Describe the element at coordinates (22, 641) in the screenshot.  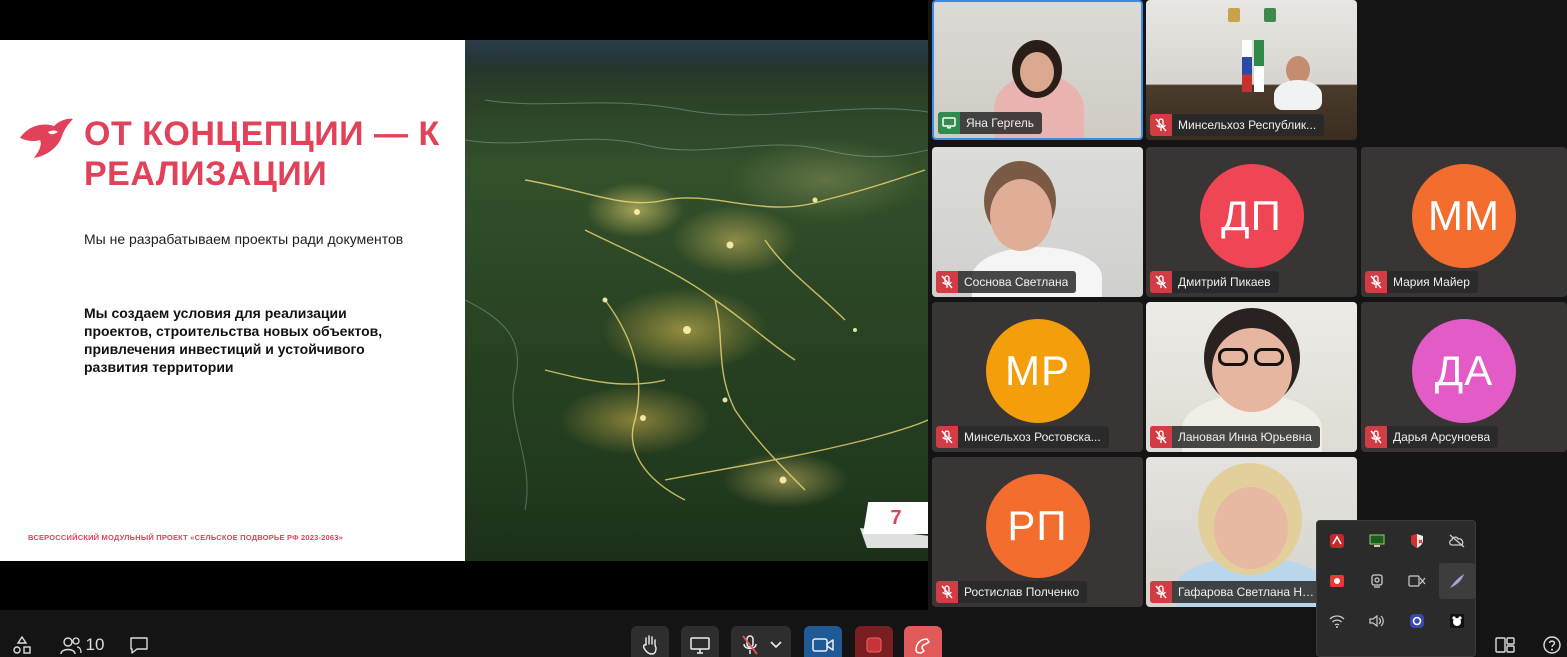
I see `apps-icon` at that location.